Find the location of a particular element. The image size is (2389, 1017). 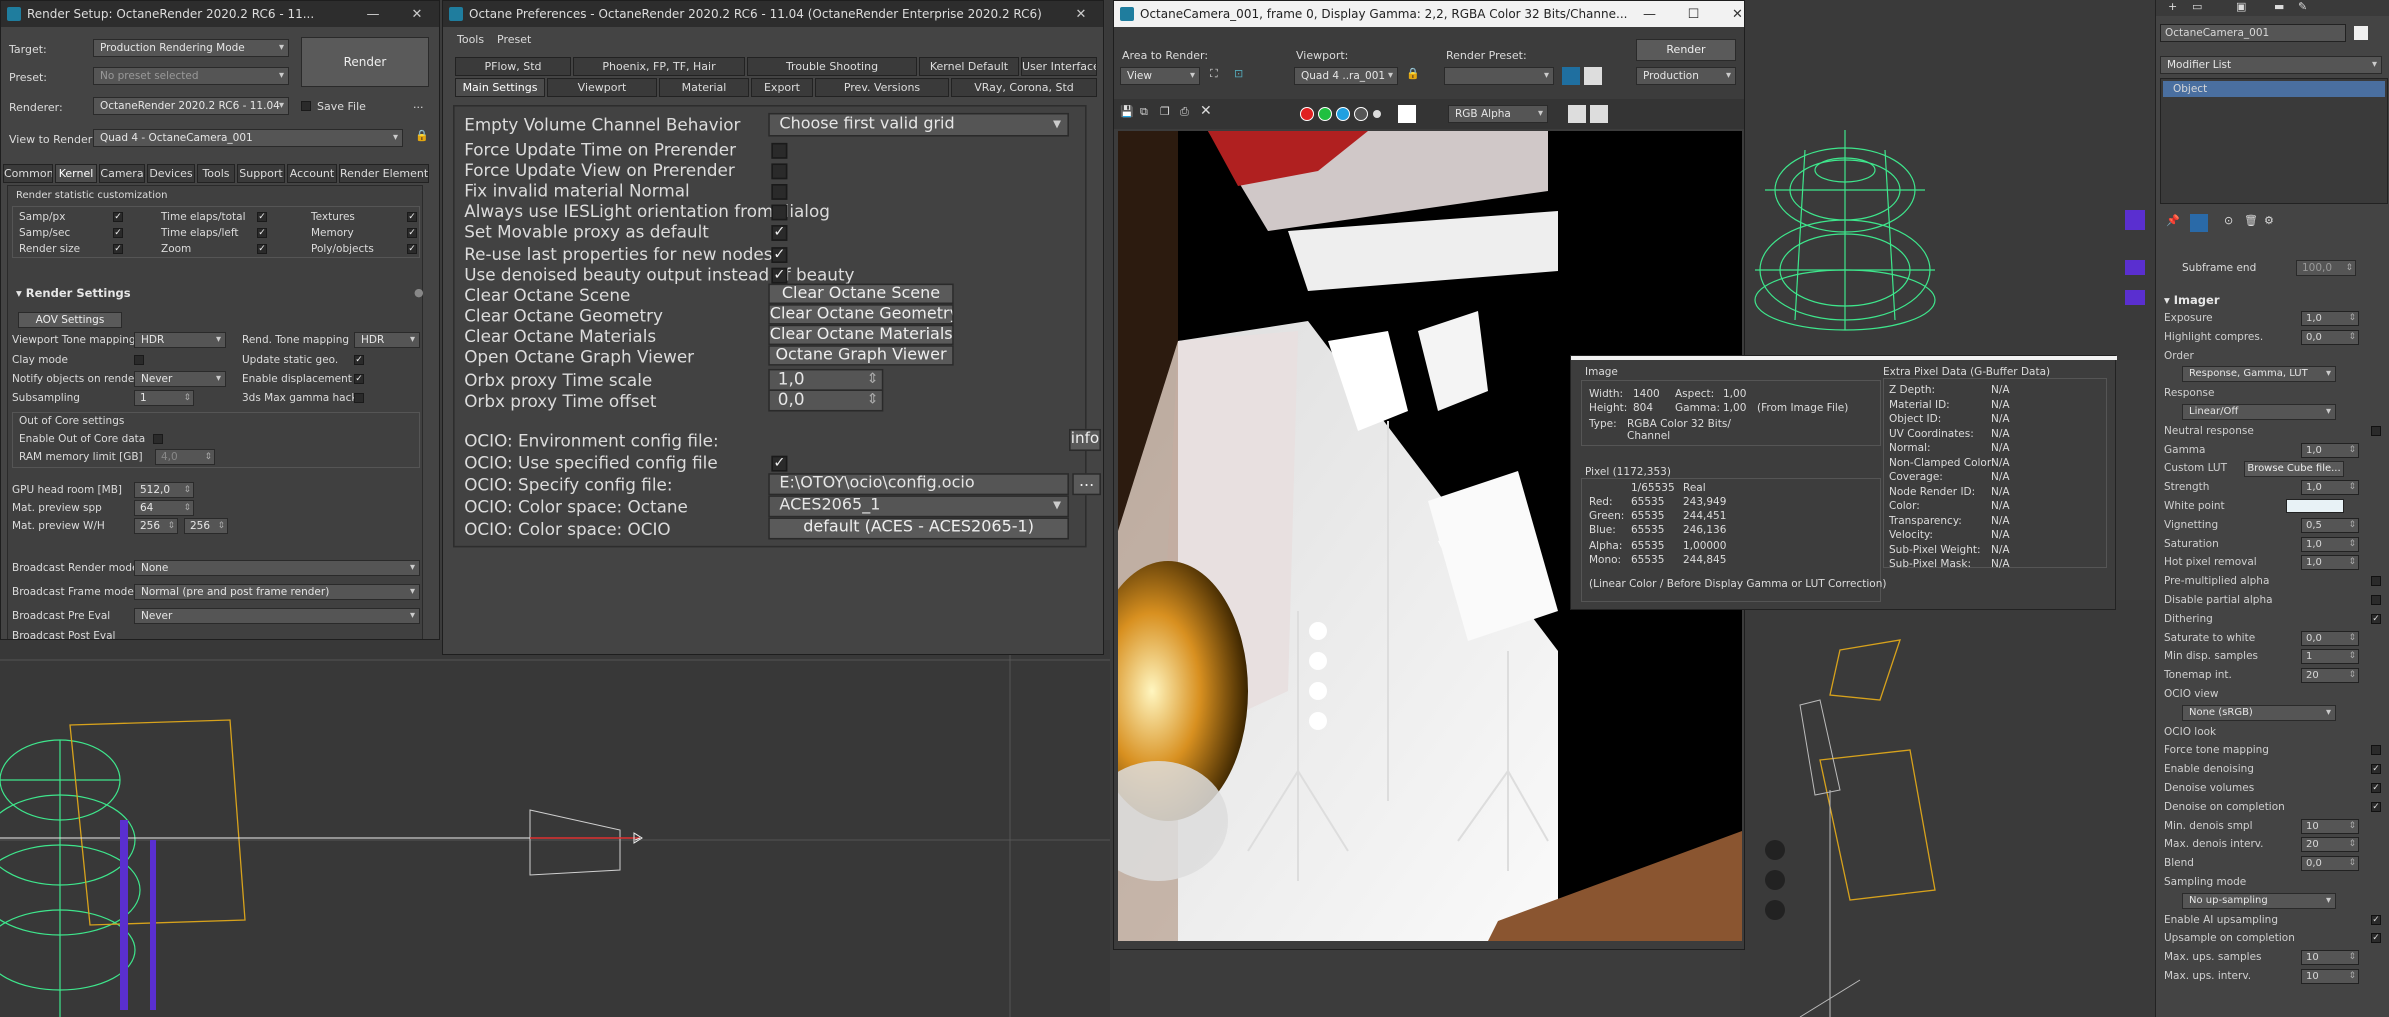

hierarchy-icon: ▣ is located at coordinates (2241, 6).